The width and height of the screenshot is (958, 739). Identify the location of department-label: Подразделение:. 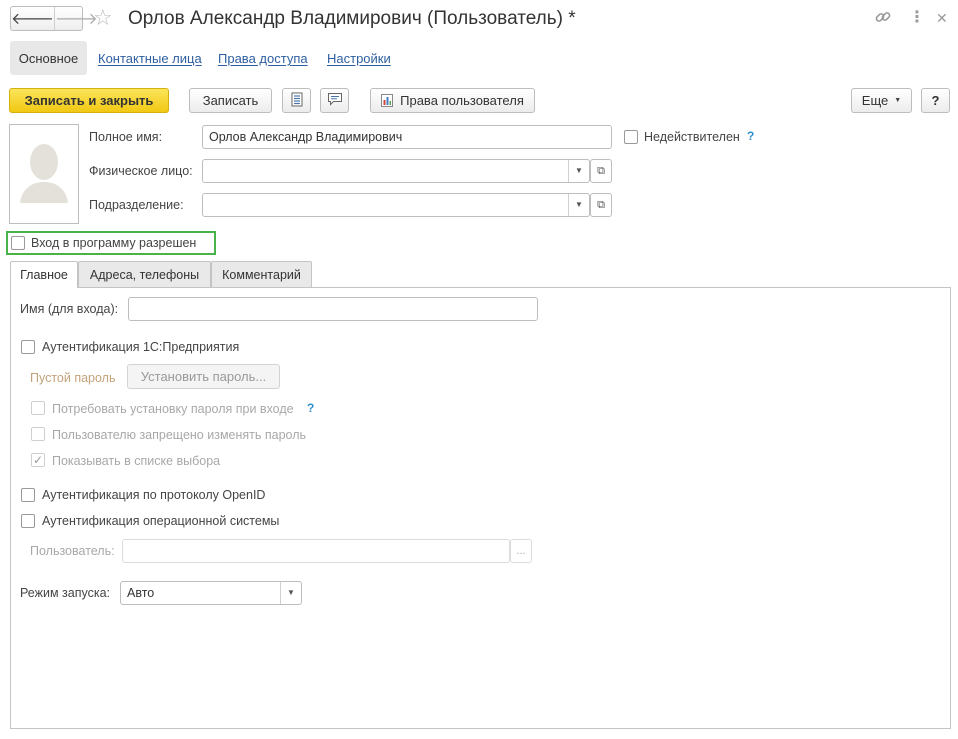
(136, 205).